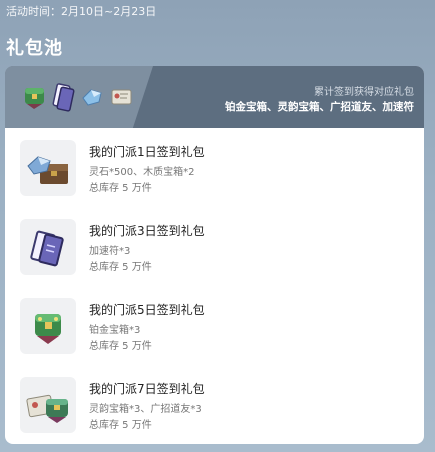 The width and height of the screenshot is (435, 452). I want to click on scroll-icon, so click(121, 97).